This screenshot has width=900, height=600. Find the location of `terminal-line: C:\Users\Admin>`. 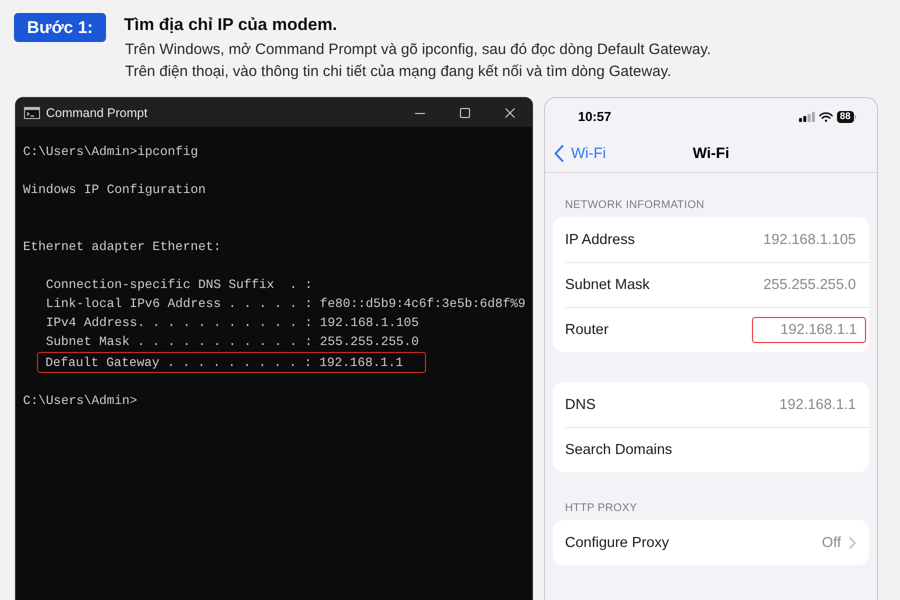

terminal-line: C:\Users\Admin> is located at coordinates (80, 401).